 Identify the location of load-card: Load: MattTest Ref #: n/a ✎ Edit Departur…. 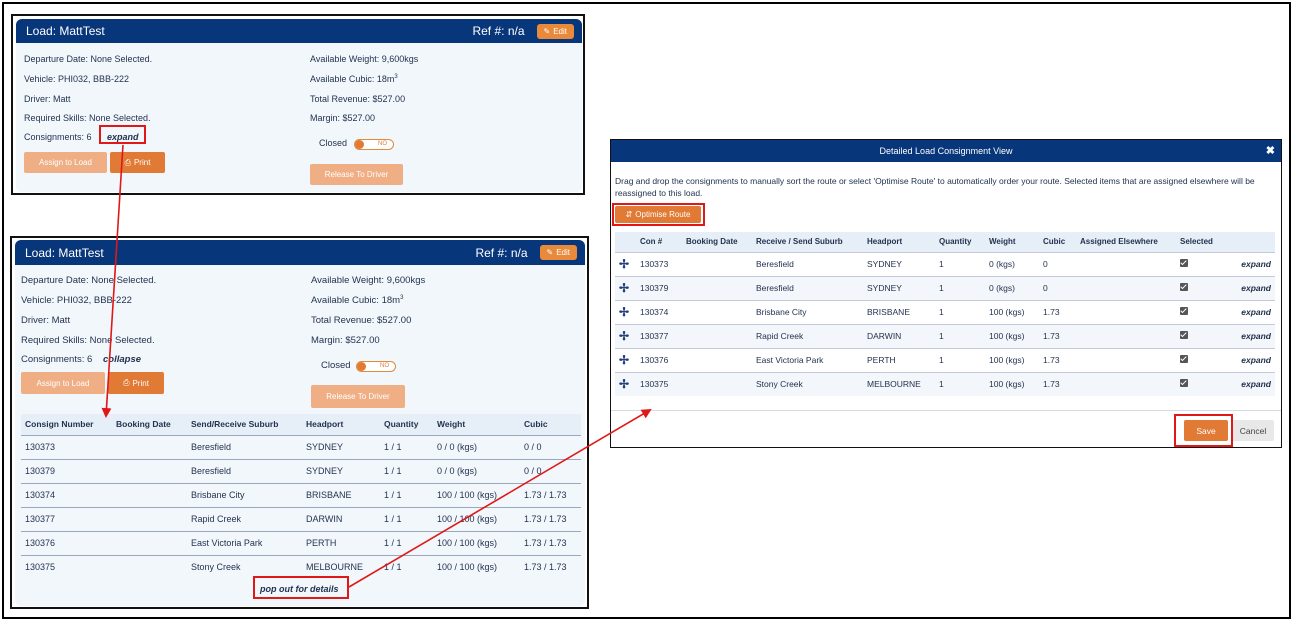
(299, 105).